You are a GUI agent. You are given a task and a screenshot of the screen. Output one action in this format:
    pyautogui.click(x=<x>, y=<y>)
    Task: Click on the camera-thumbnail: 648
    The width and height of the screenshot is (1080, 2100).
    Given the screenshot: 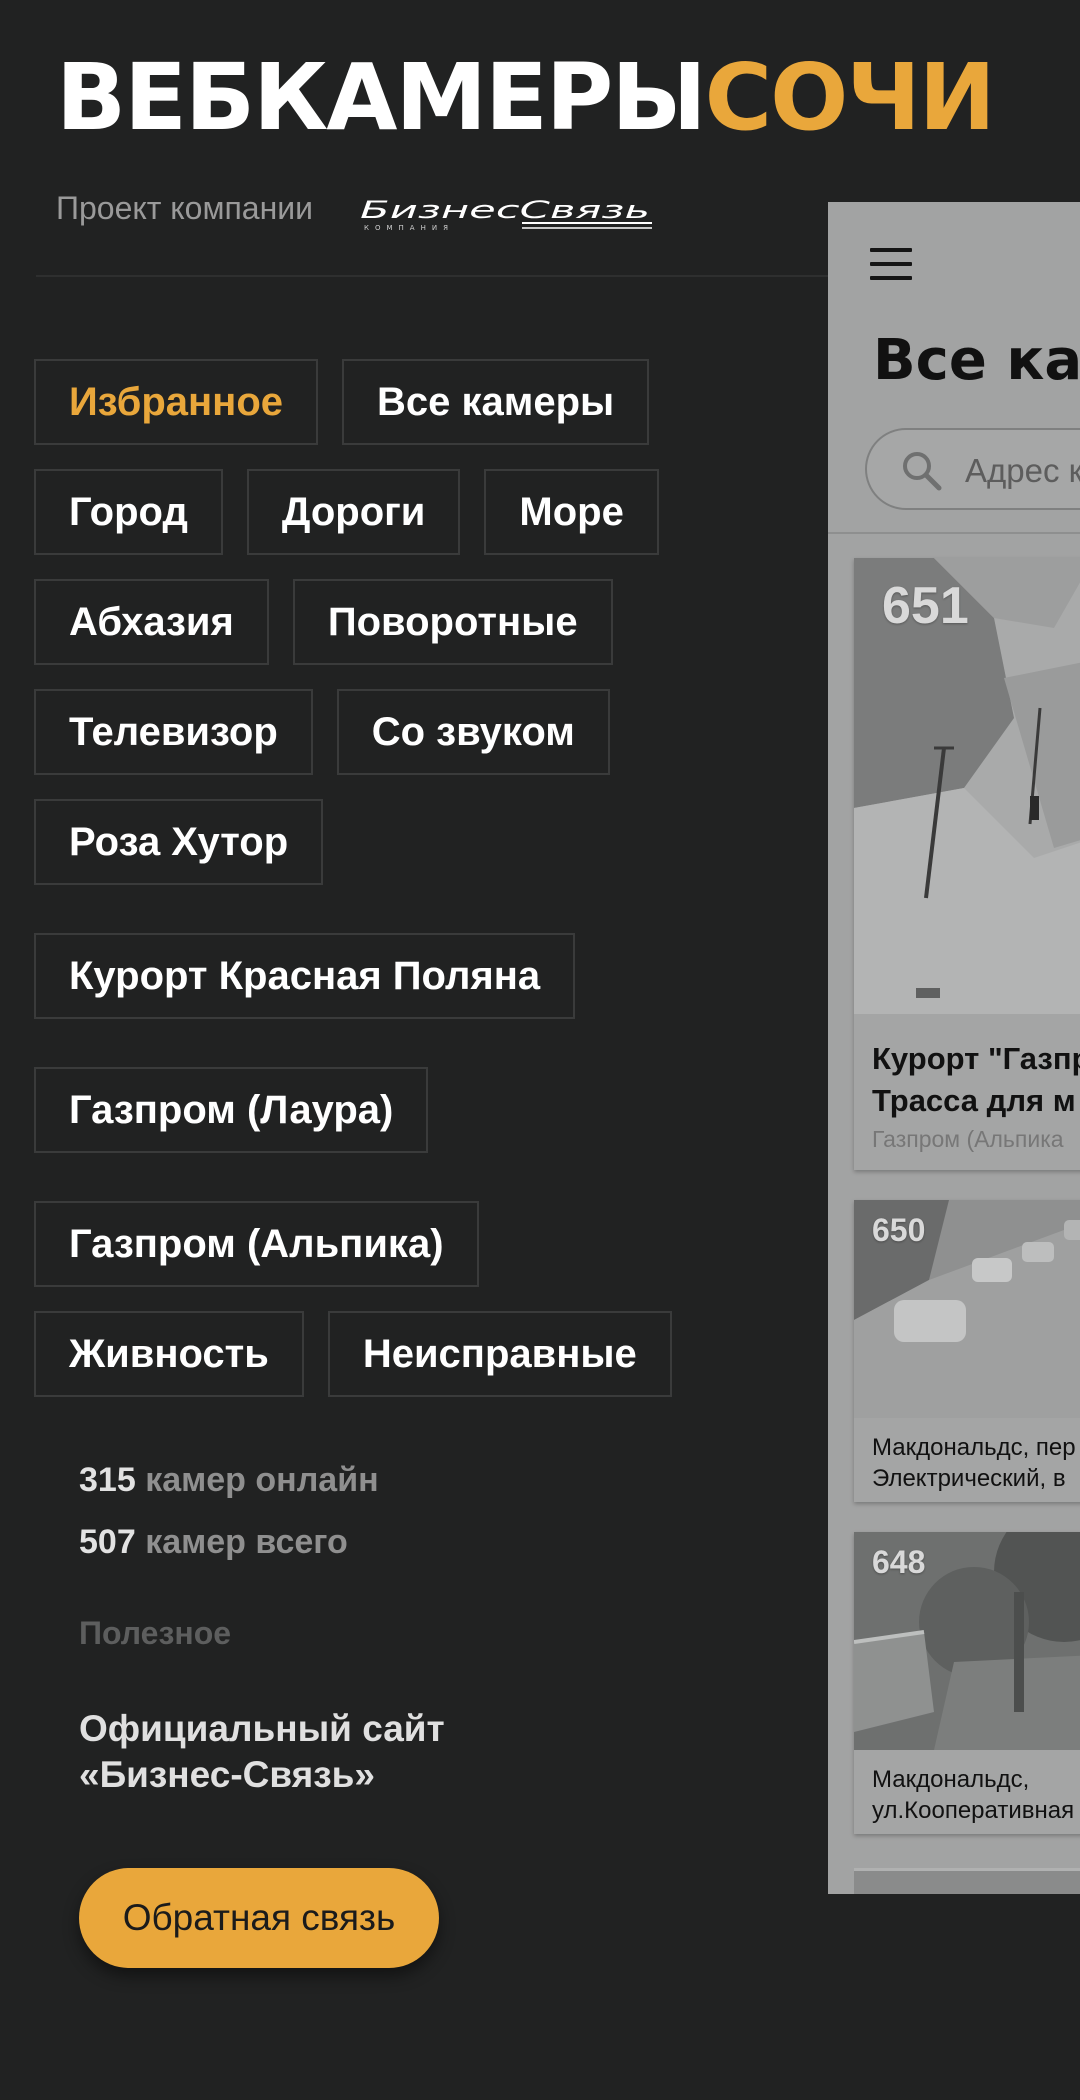 What is the action you would take?
    pyautogui.click(x=967, y=1641)
    